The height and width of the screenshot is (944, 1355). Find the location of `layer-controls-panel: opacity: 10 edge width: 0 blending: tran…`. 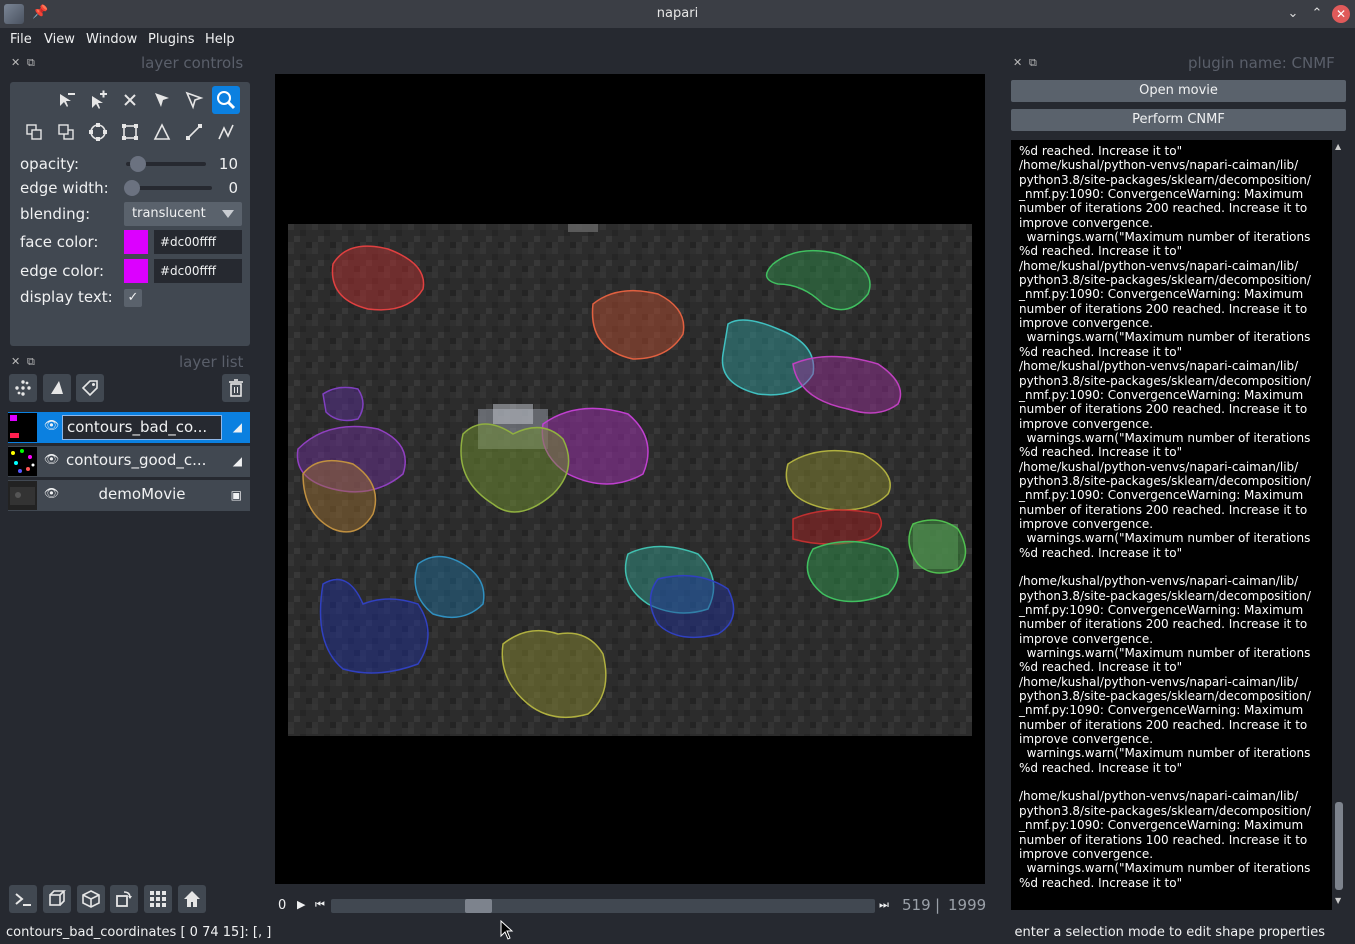

layer-controls-panel: opacity: 10 edge width: 0 blending: tran… is located at coordinates (130, 214).